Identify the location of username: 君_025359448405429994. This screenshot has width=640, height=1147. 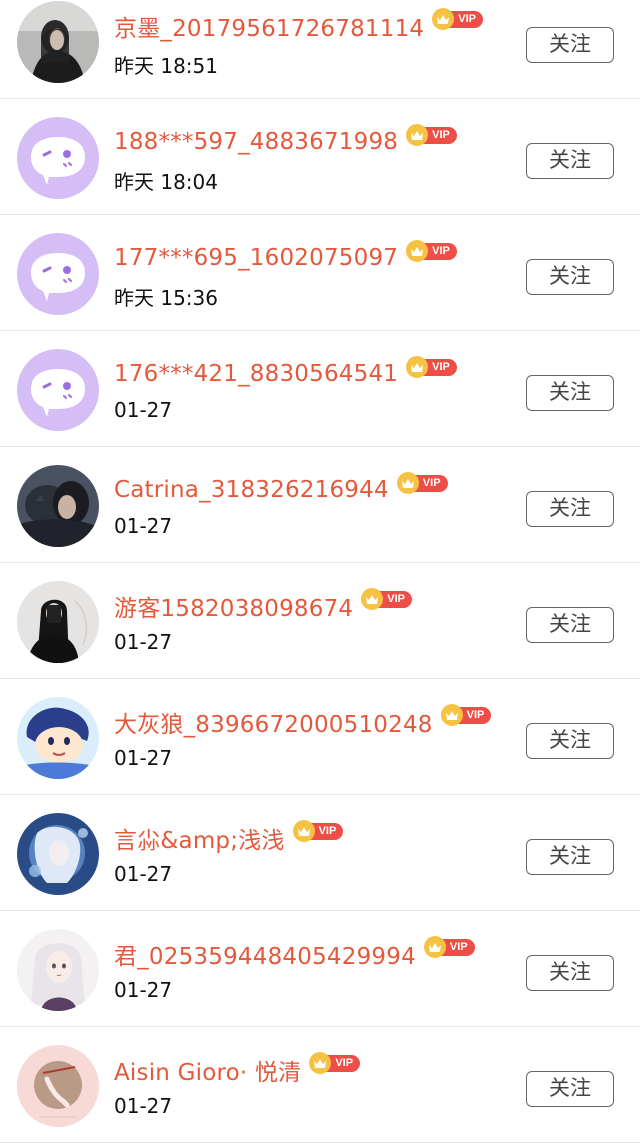
(265, 954).